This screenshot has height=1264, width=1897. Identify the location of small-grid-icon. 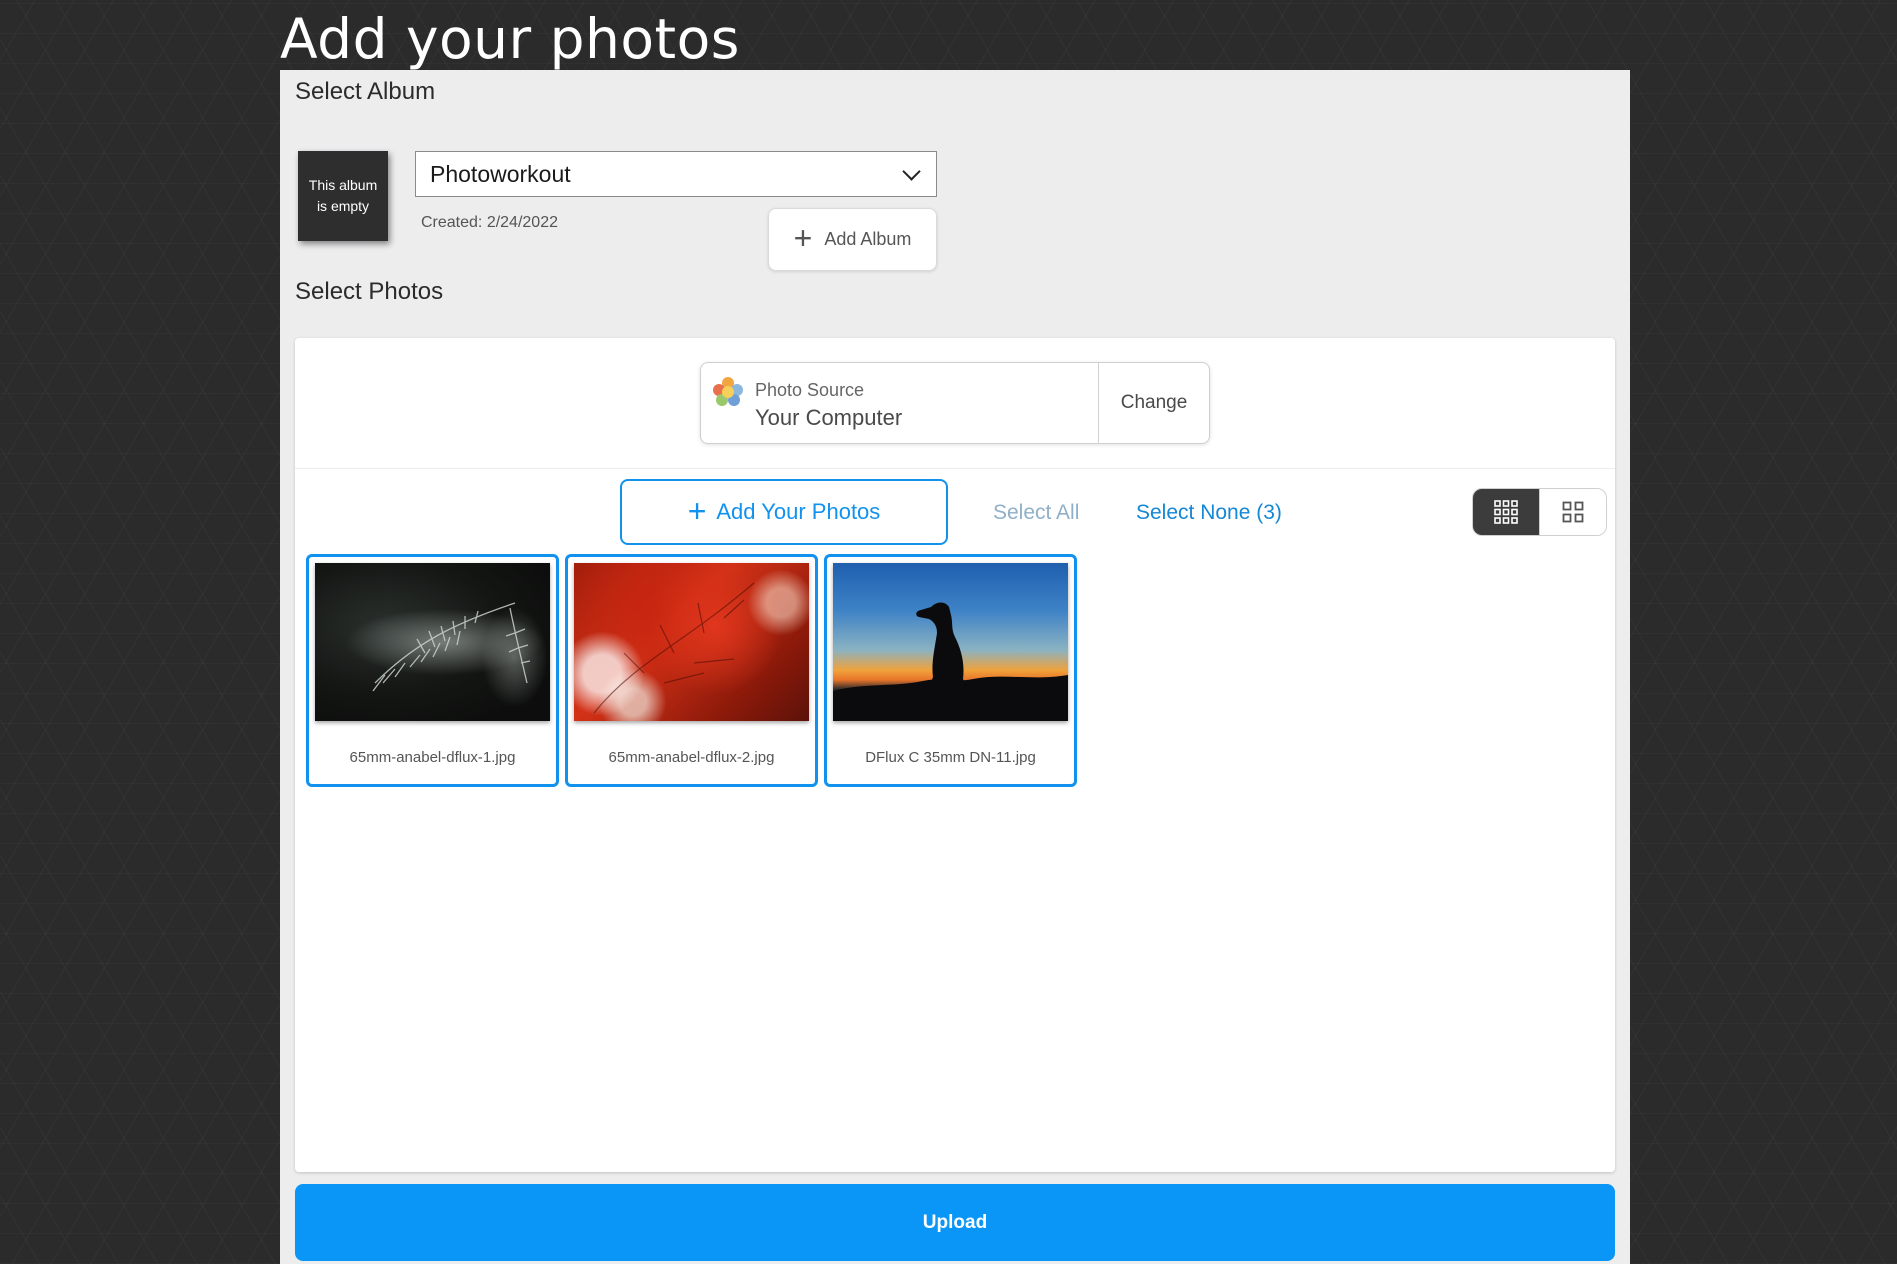
(1506, 512).